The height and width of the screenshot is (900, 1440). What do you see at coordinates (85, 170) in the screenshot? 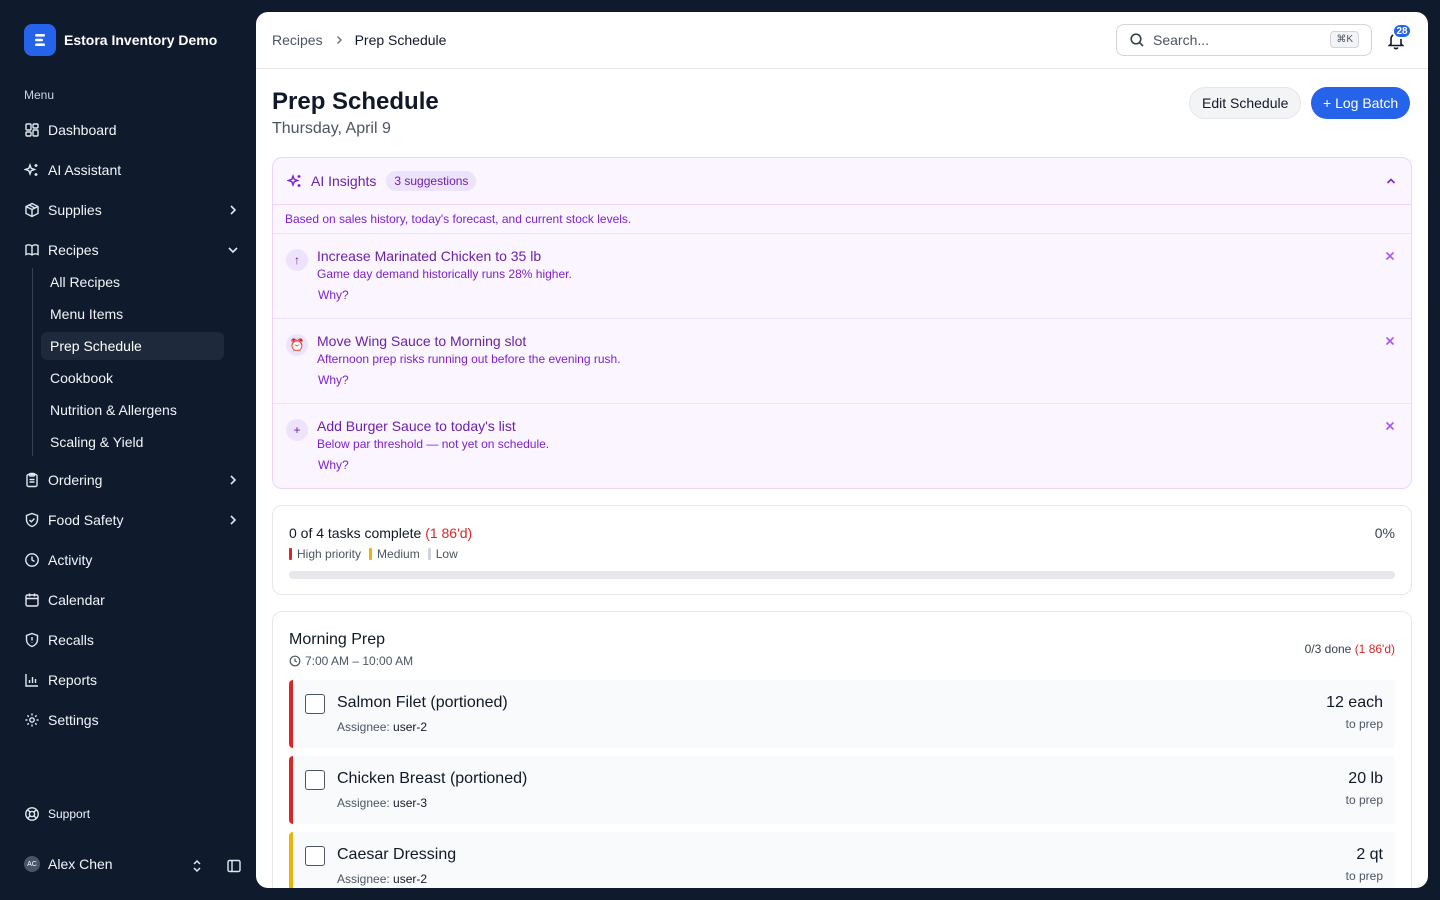
I see `sidebar-item-label: AI Assistant` at bounding box center [85, 170].